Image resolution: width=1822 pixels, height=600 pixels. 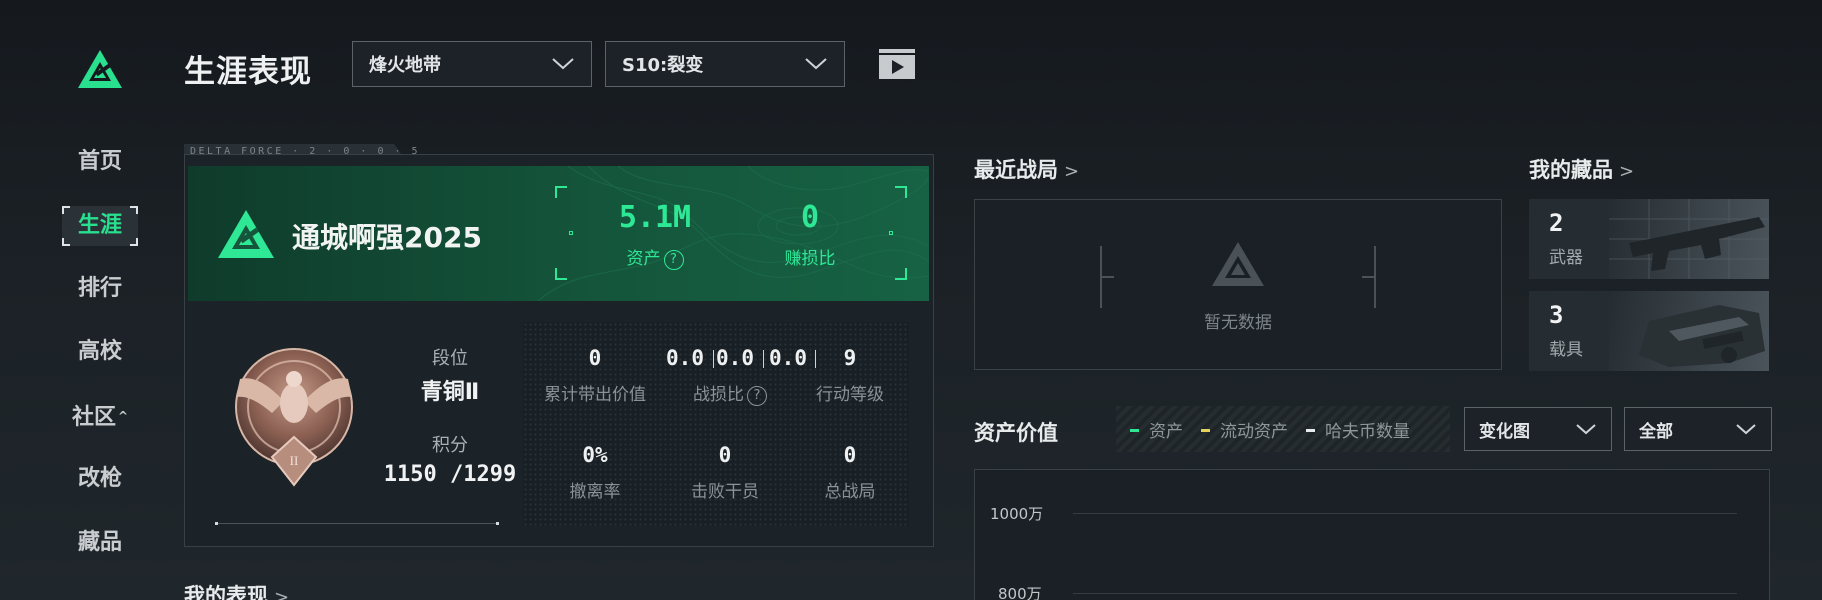 I want to click on escape-rate-value: 0%, so click(x=595, y=455).